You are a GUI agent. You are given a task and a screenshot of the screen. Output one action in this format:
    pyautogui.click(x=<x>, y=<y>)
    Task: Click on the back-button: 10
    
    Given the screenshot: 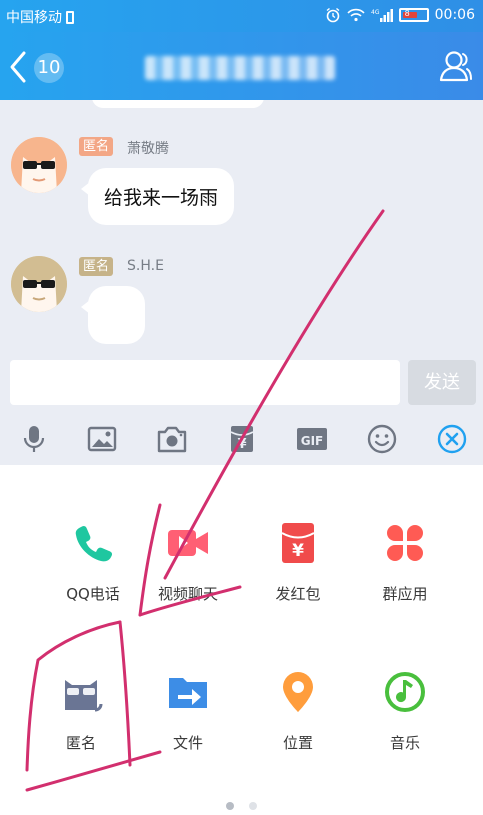 What is the action you would take?
    pyautogui.click(x=38, y=67)
    